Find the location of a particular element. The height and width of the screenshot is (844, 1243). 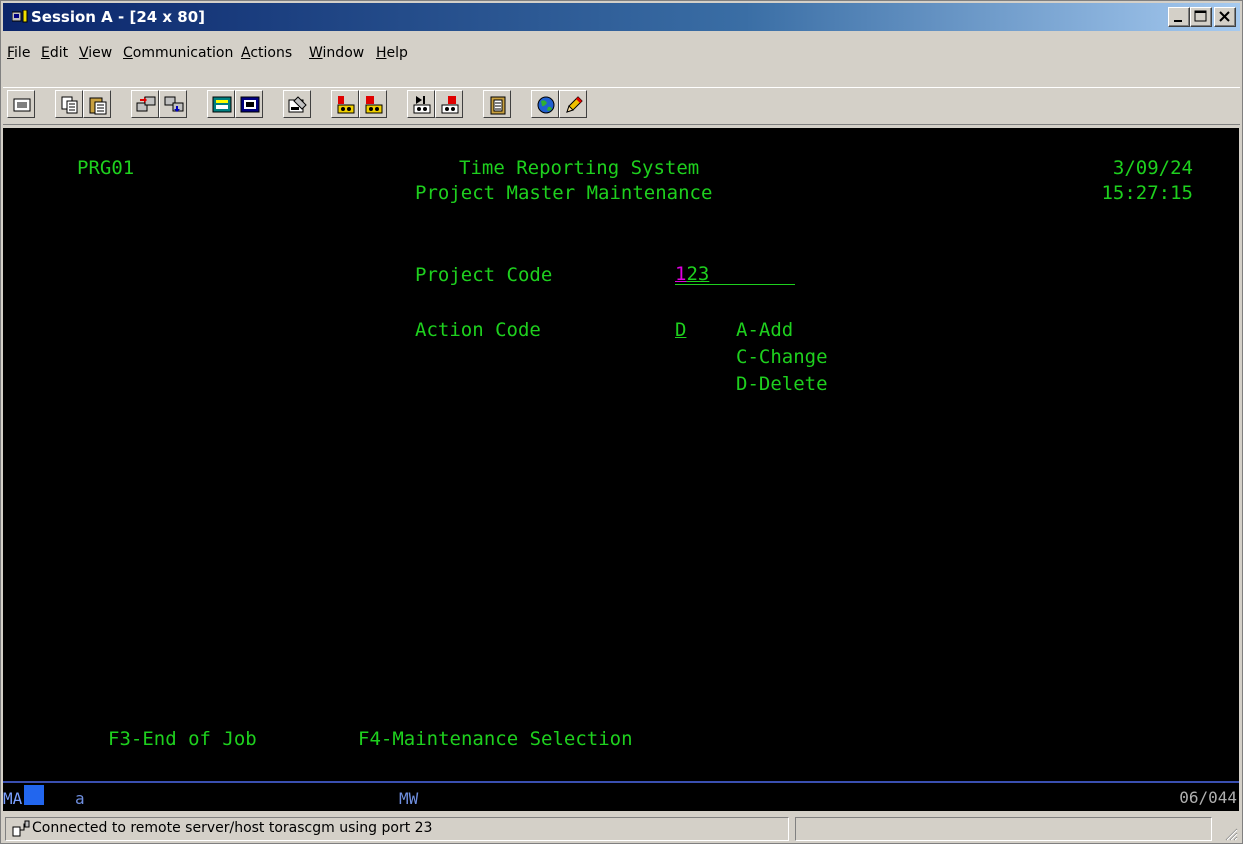

close-icon is located at coordinates (1224, 16).